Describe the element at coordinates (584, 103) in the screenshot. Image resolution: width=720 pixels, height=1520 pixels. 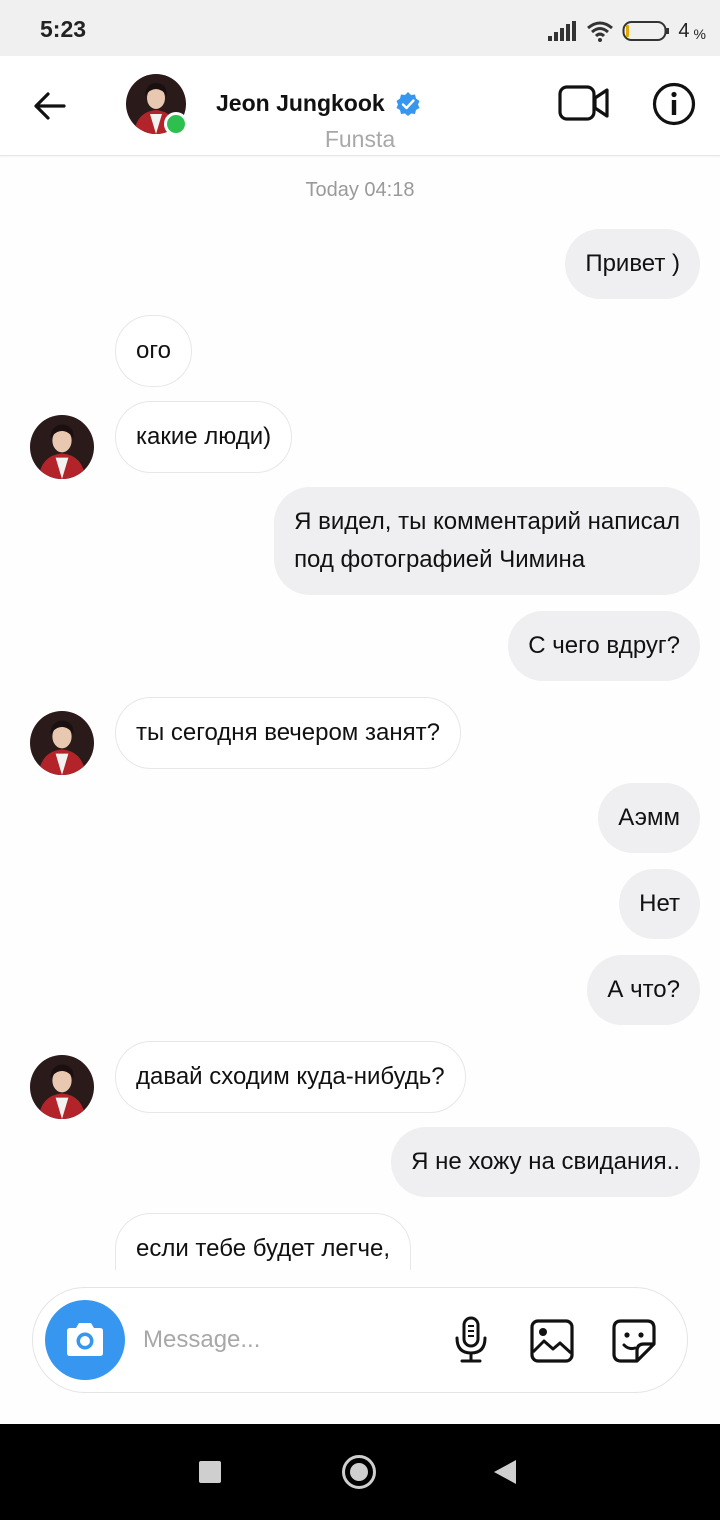
I see `video-call-icon` at that location.